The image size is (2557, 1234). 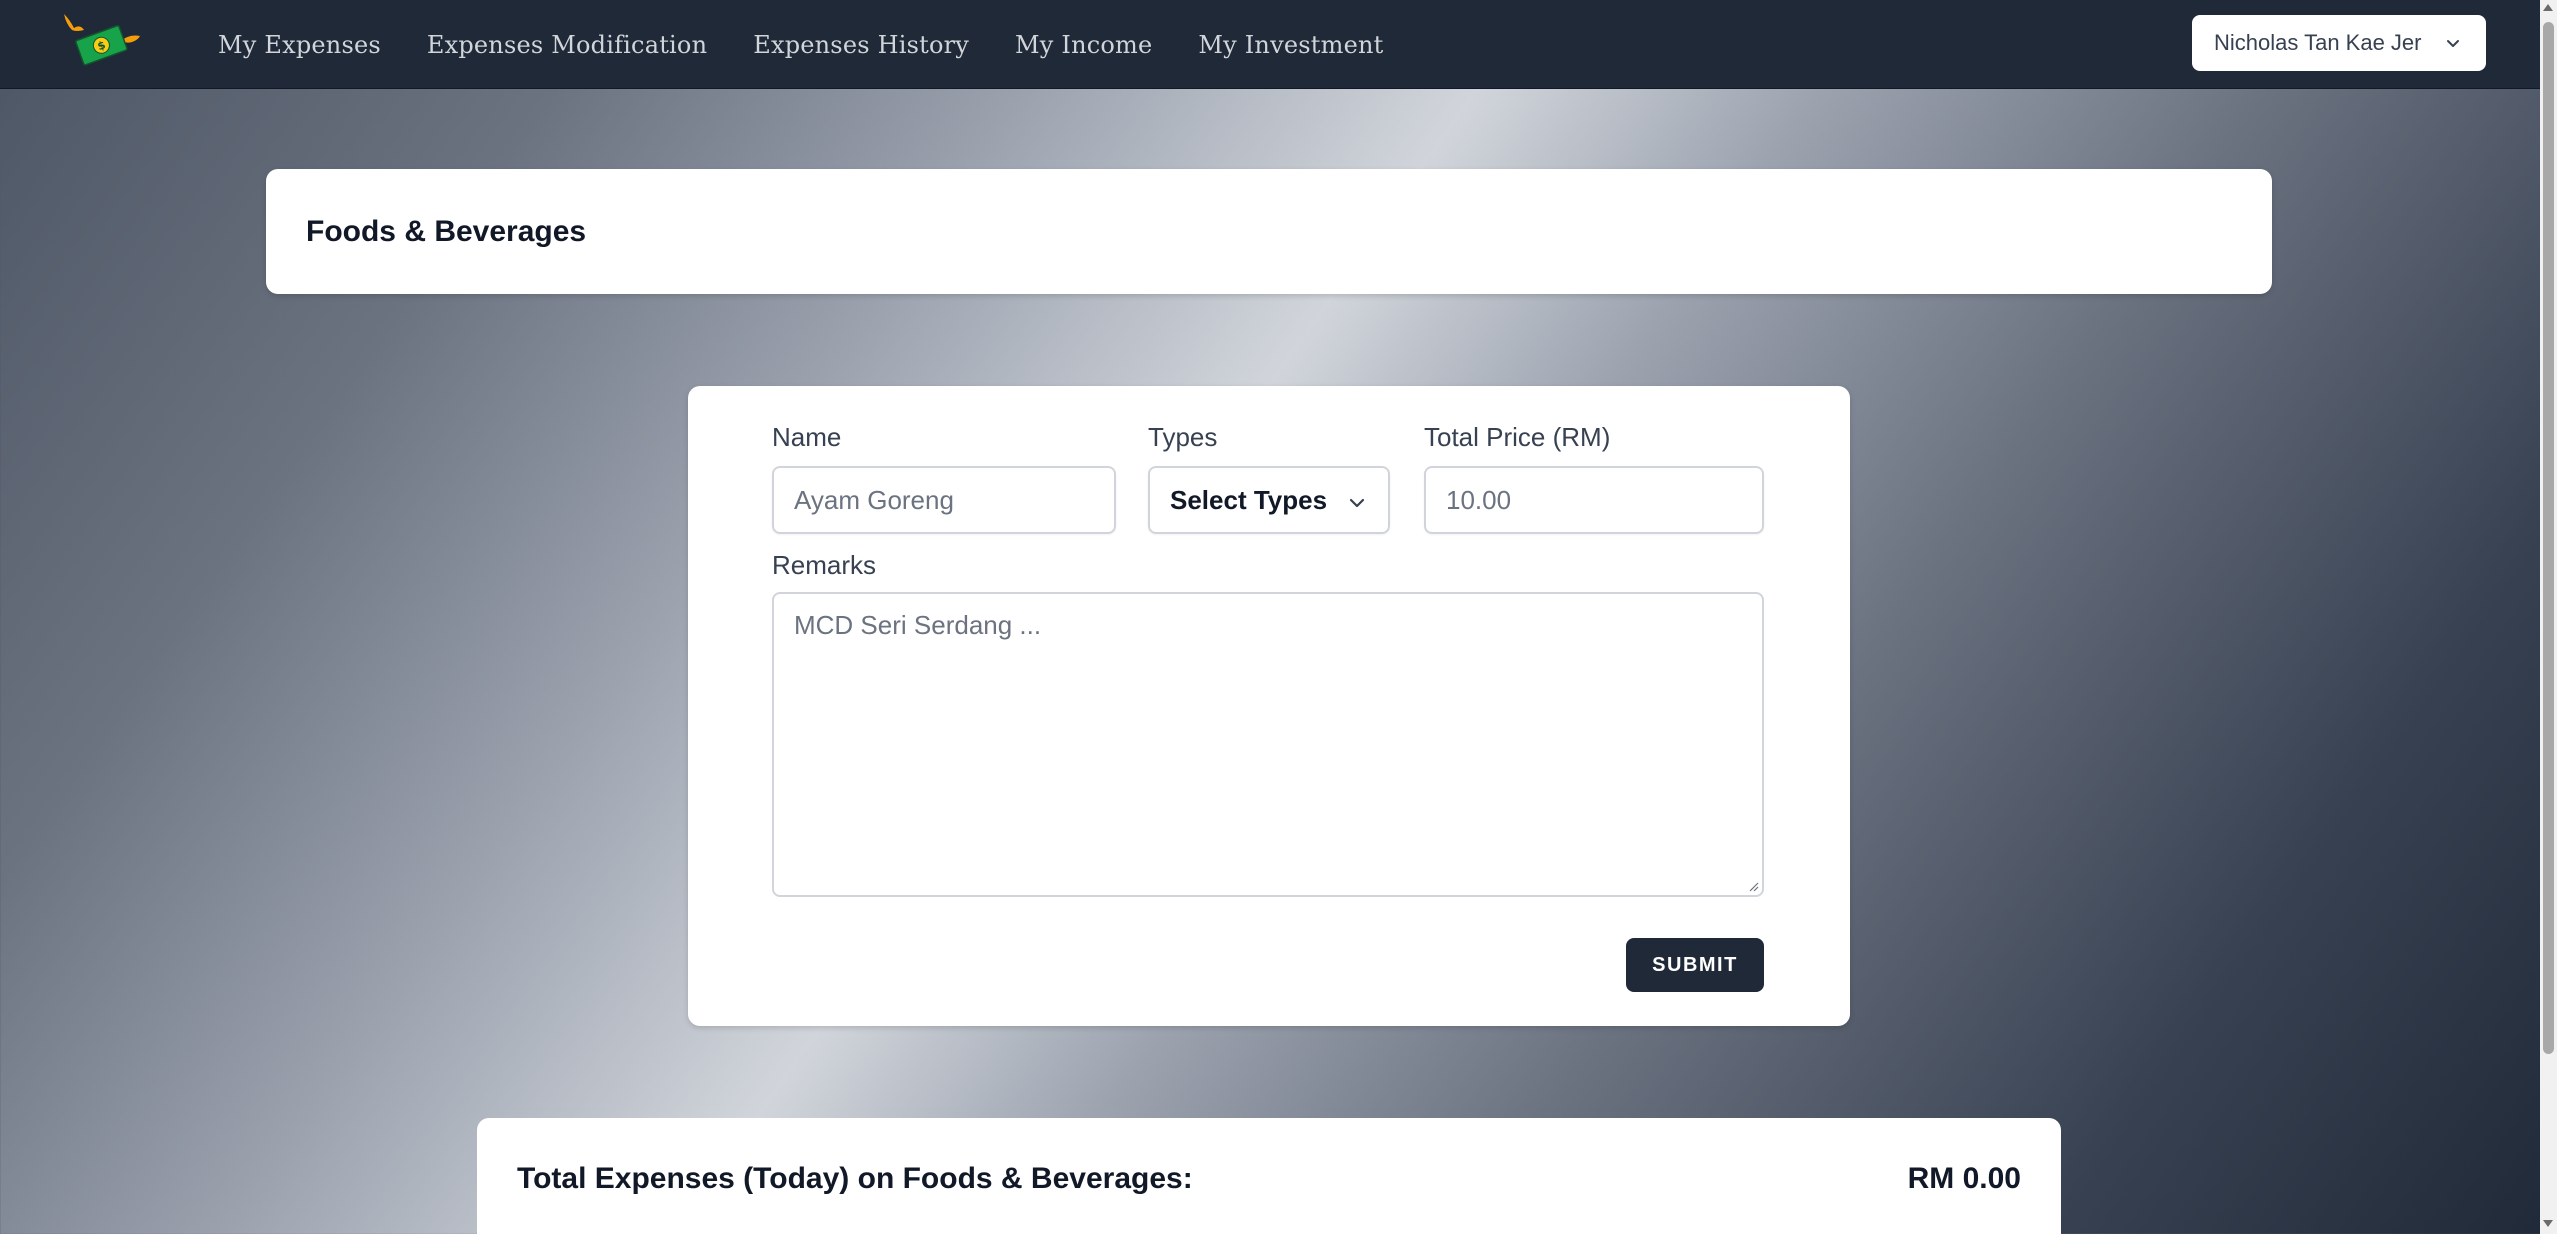 I want to click on price-placeholder: 10.00, so click(x=1479, y=499).